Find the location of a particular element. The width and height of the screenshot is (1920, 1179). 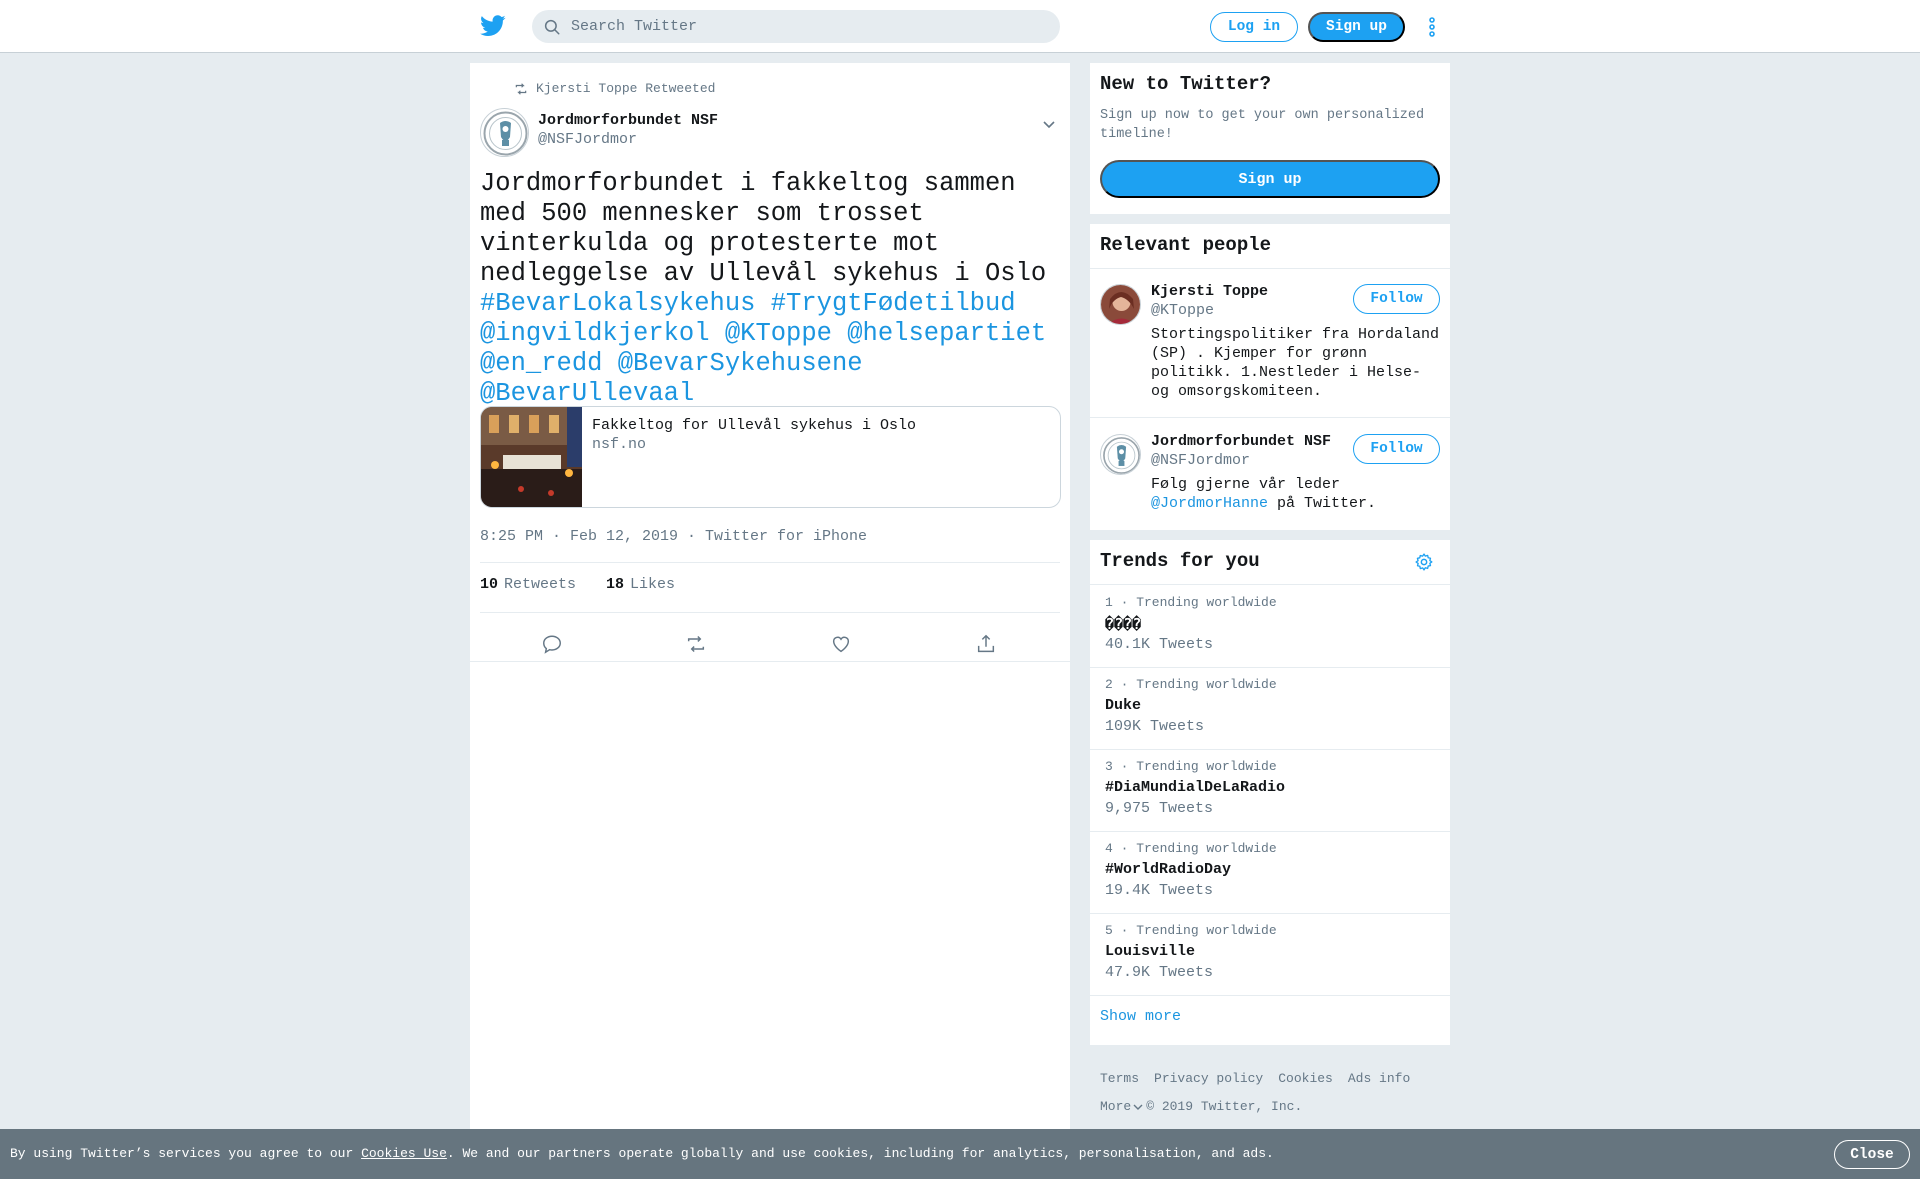

copyright-text: © 2019 Twitter, Inc. is located at coordinates (1224, 1106).